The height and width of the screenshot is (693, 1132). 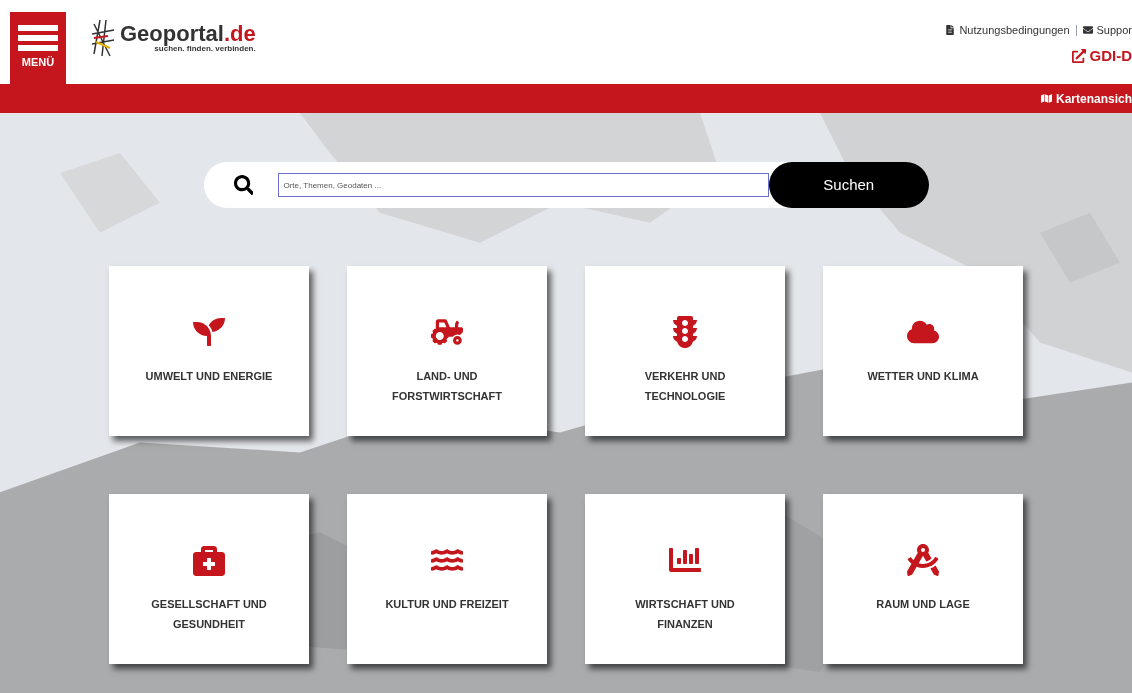 What do you see at coordinates (447, 332) in the screenshot?
I see `tractor-icon` at bounding box center [447, 332].